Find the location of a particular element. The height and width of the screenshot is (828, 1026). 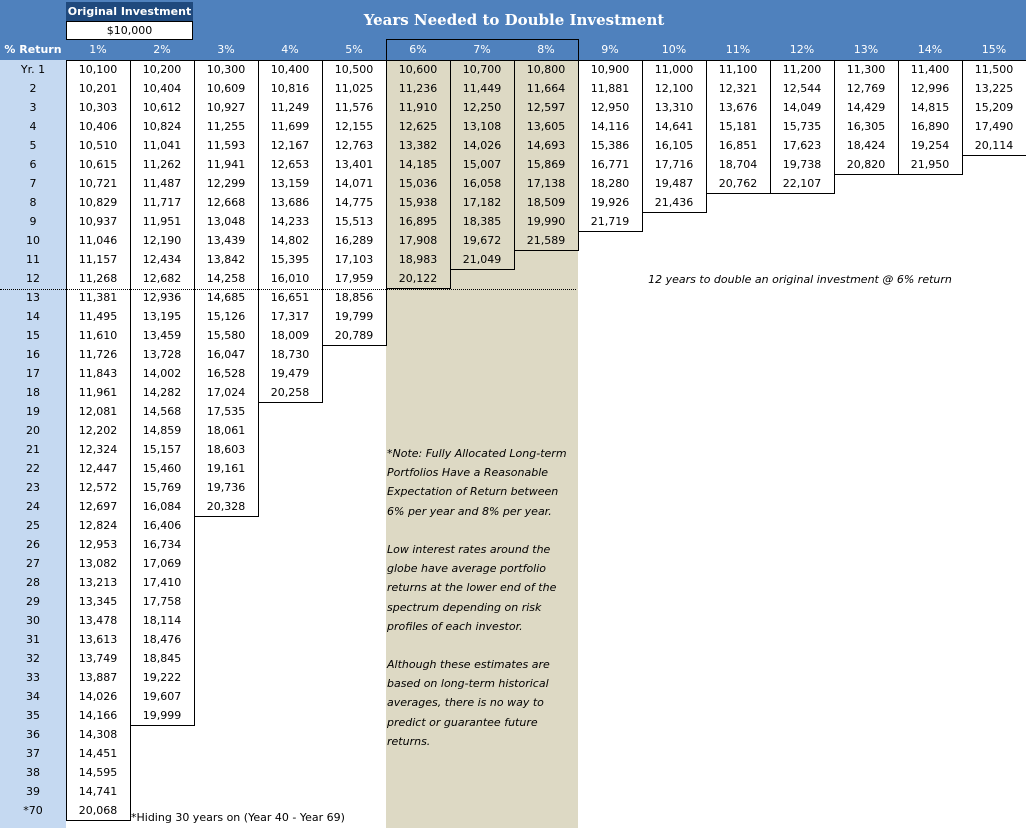

column-header: 14% is located at coordinates (930, 49).